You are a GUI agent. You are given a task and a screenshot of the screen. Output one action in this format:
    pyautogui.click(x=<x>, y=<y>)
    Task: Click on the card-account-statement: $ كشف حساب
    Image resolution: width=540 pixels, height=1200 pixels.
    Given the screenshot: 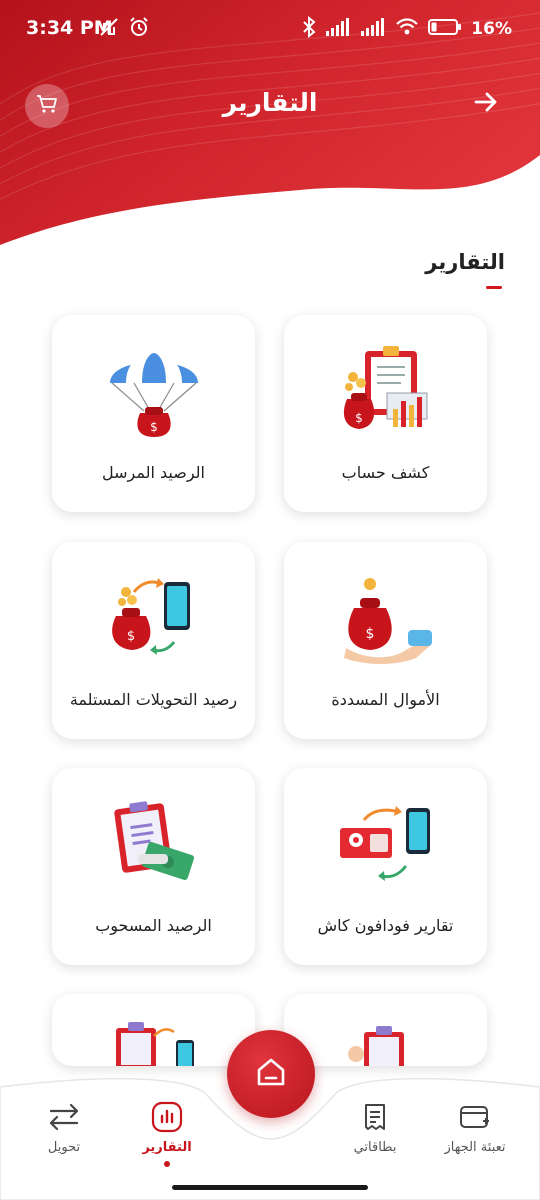 What is the action you would take?
    pyautogui.click(x=385, y=413)
    